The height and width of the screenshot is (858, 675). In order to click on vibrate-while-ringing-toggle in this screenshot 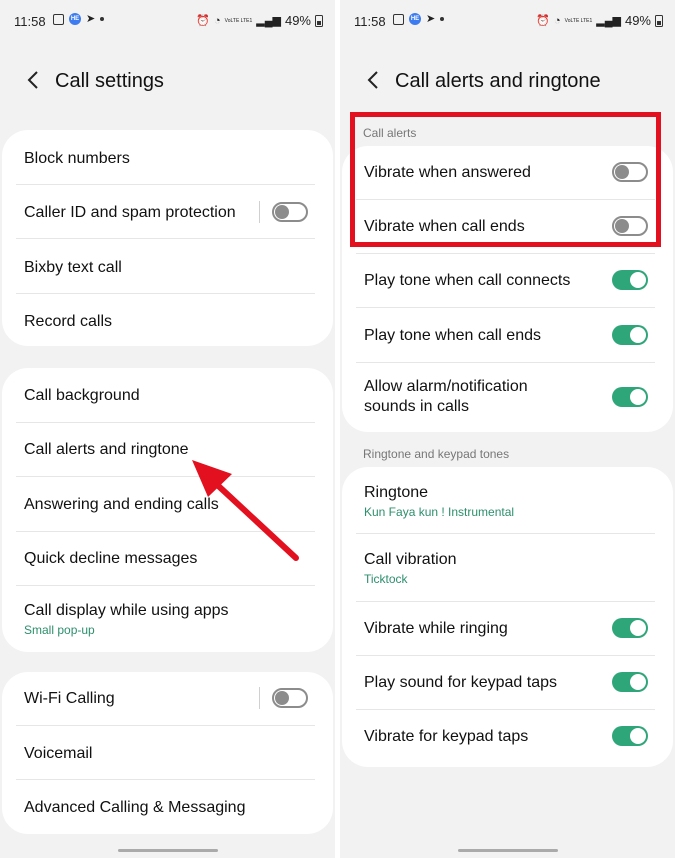, I will do `click(630, 628)`.